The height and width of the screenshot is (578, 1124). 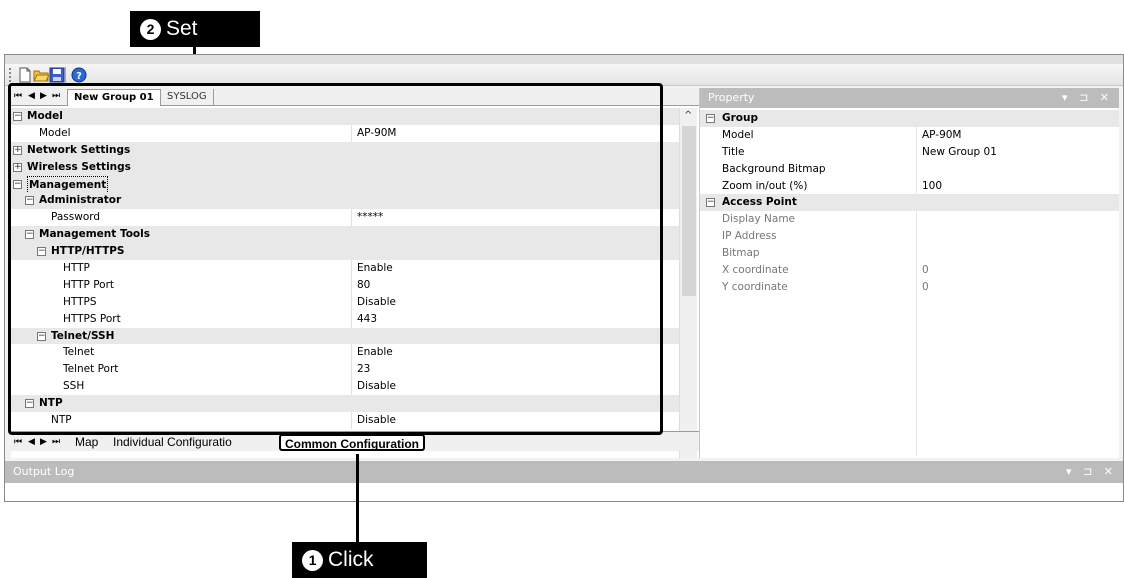 What do you see at coordinates (187, 97) in the screenshot?
I see `tab-syslog: SYSLOG` at bounding box center [187, 97].